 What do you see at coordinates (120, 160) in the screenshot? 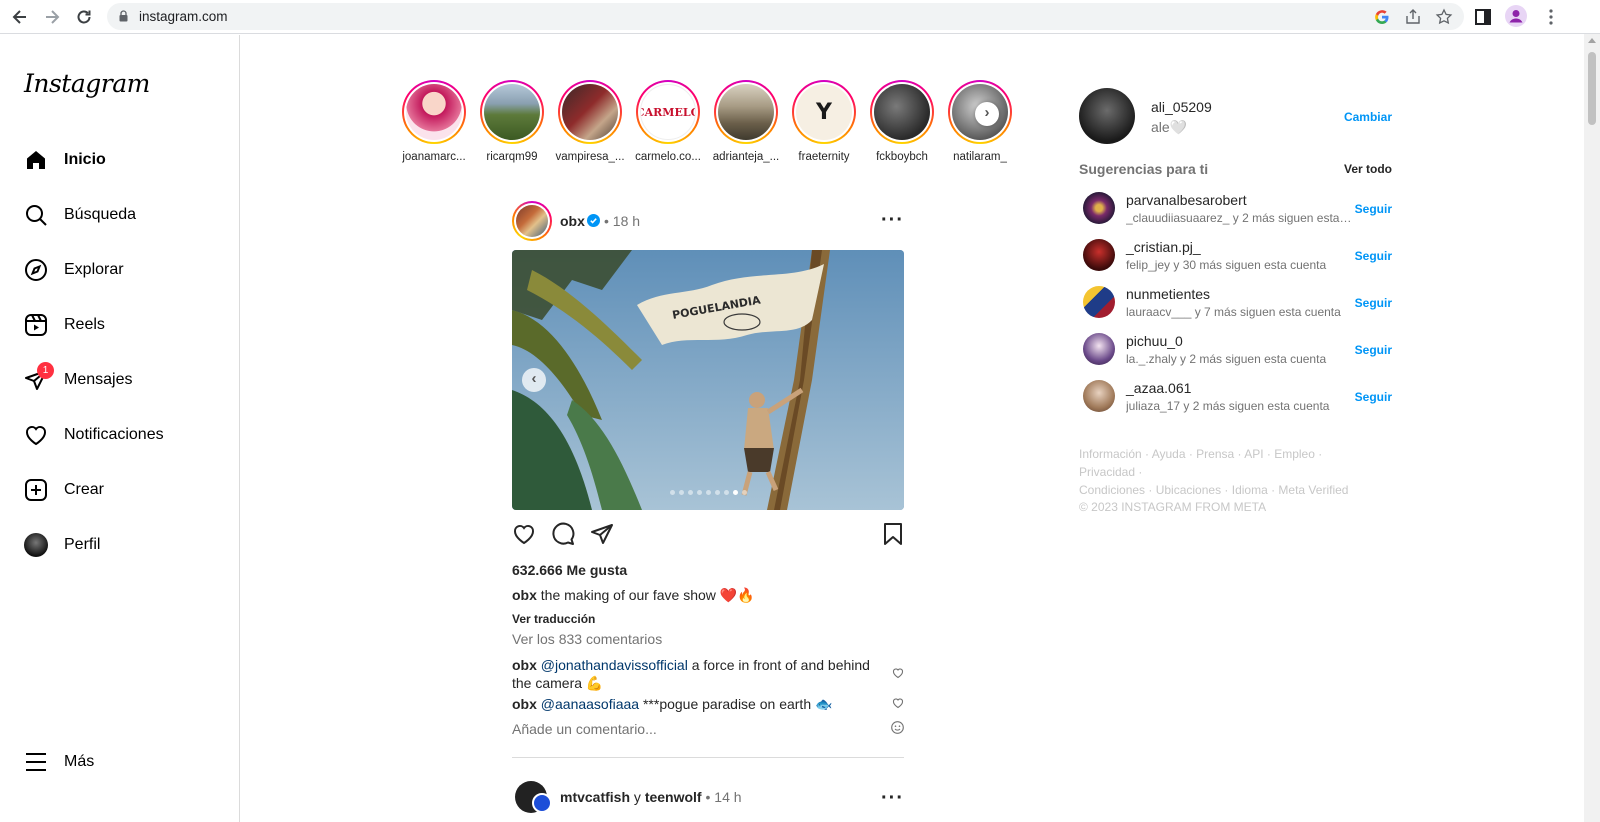
I see `nav-home: Inicio` at bounding box center [120, 160].